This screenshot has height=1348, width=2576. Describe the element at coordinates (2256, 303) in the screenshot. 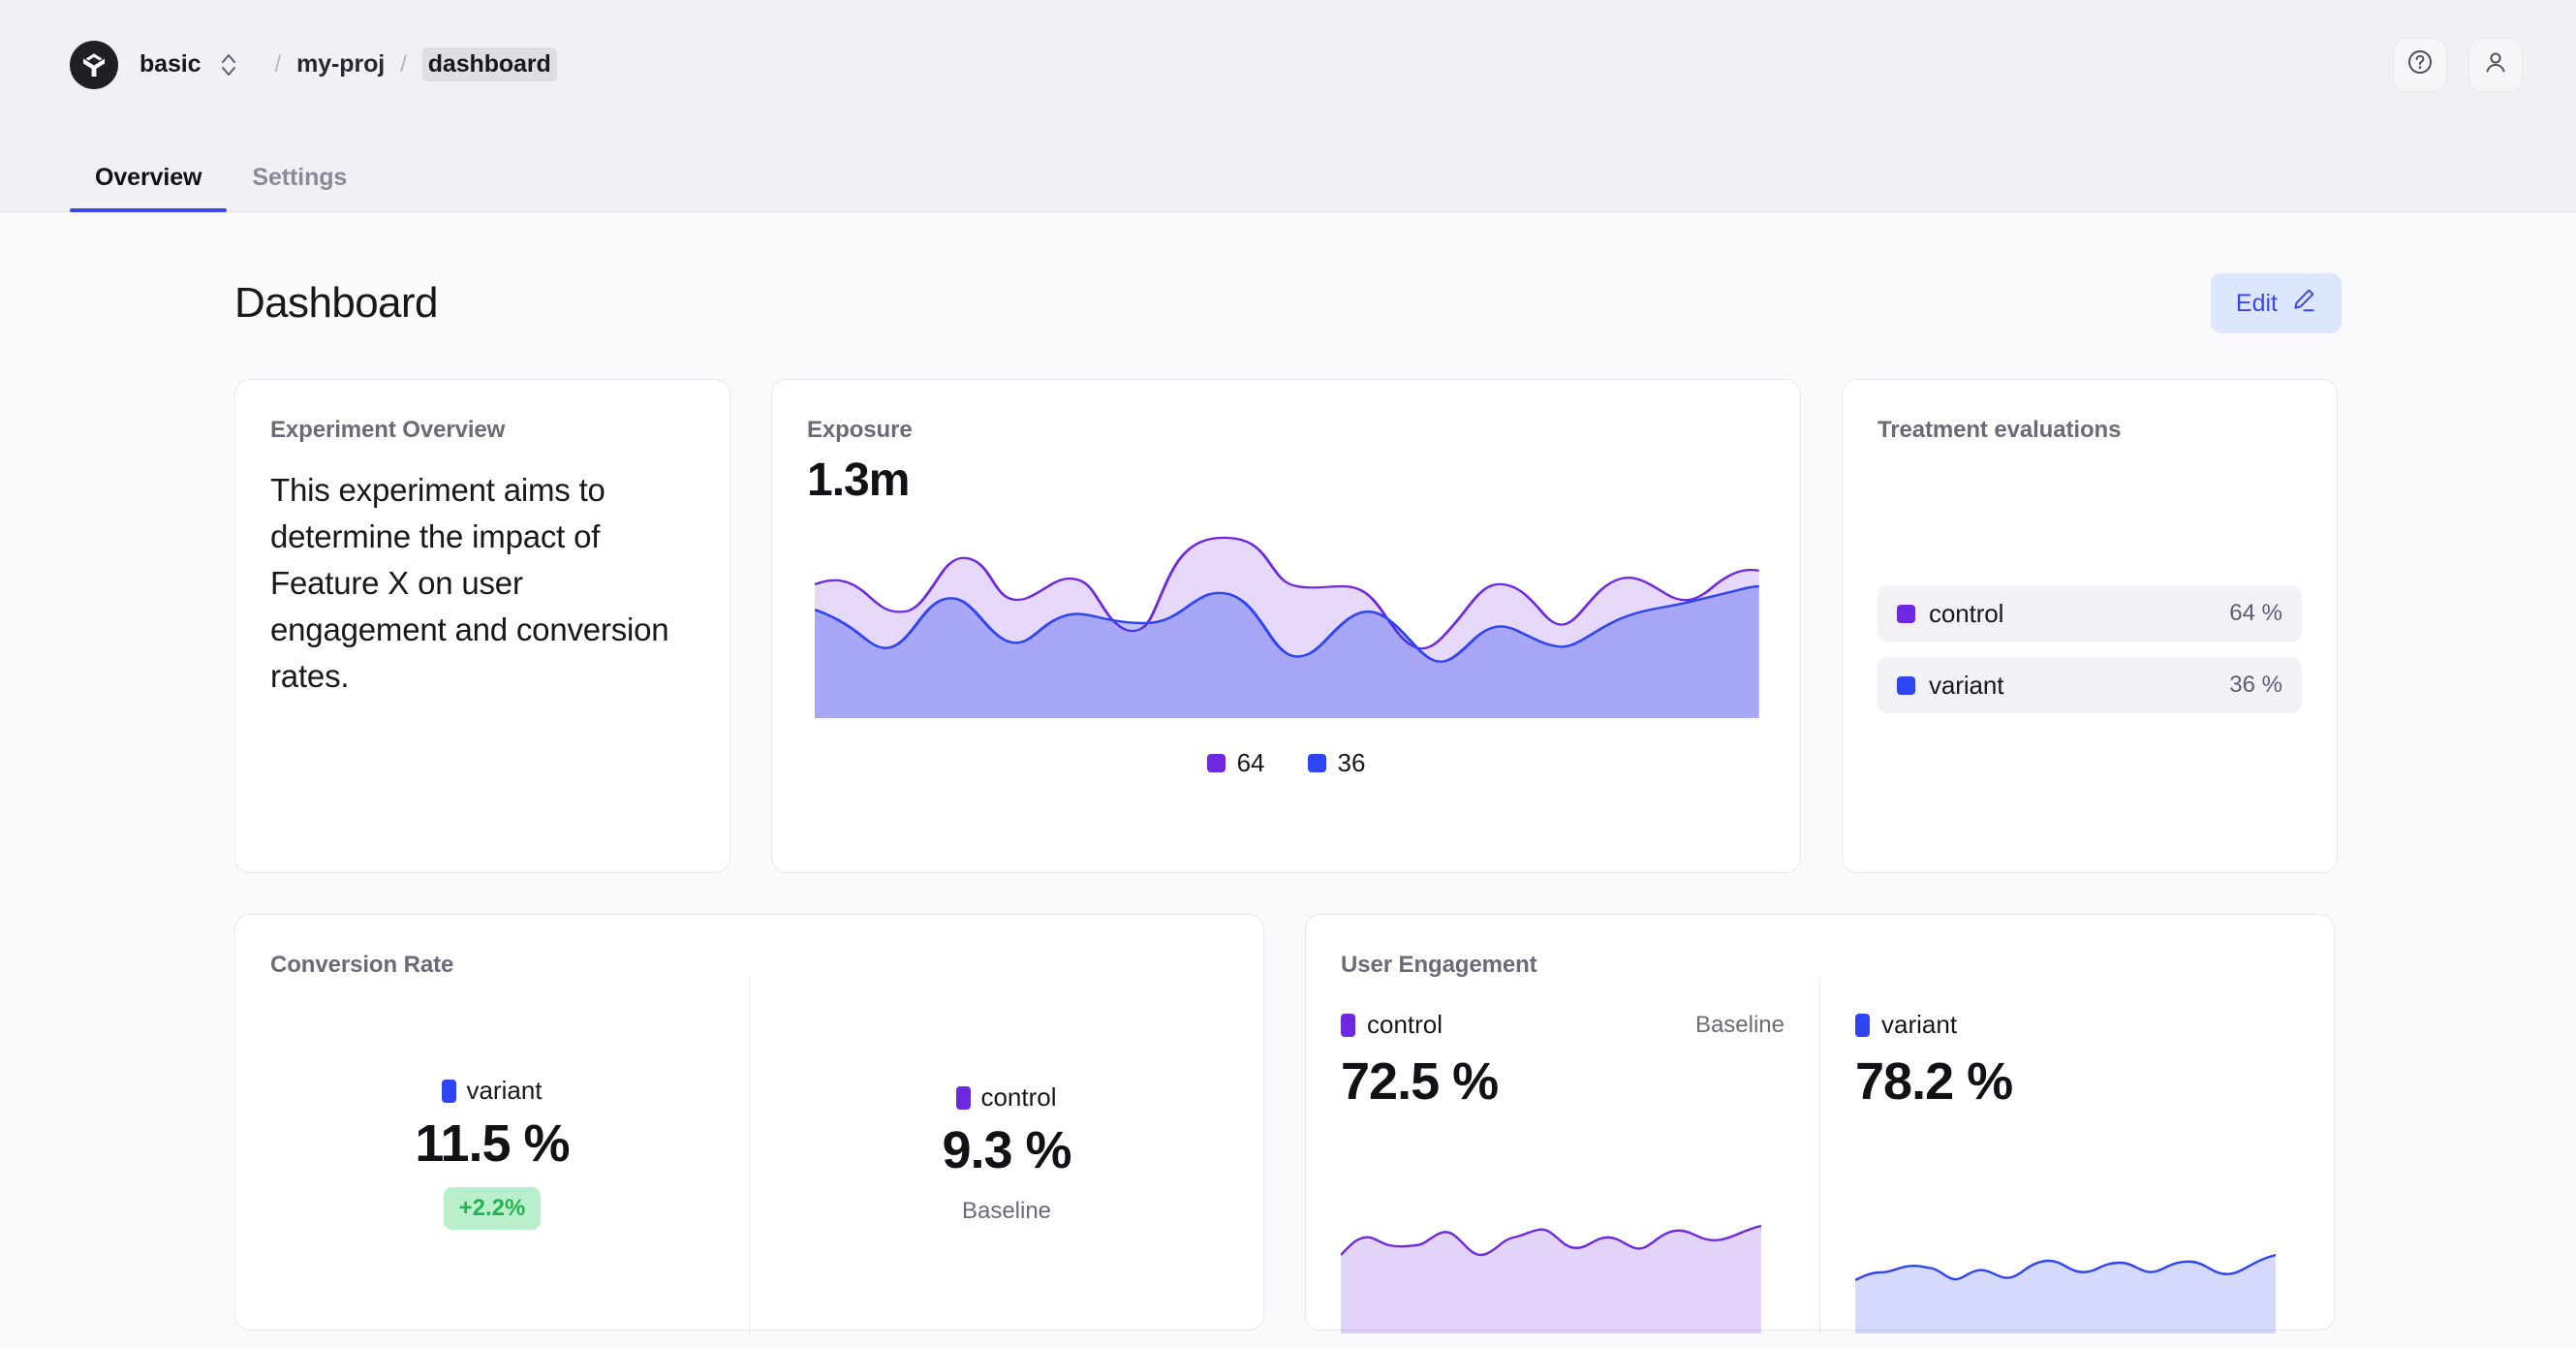

I see `edit-button-label: Edit` at that location.